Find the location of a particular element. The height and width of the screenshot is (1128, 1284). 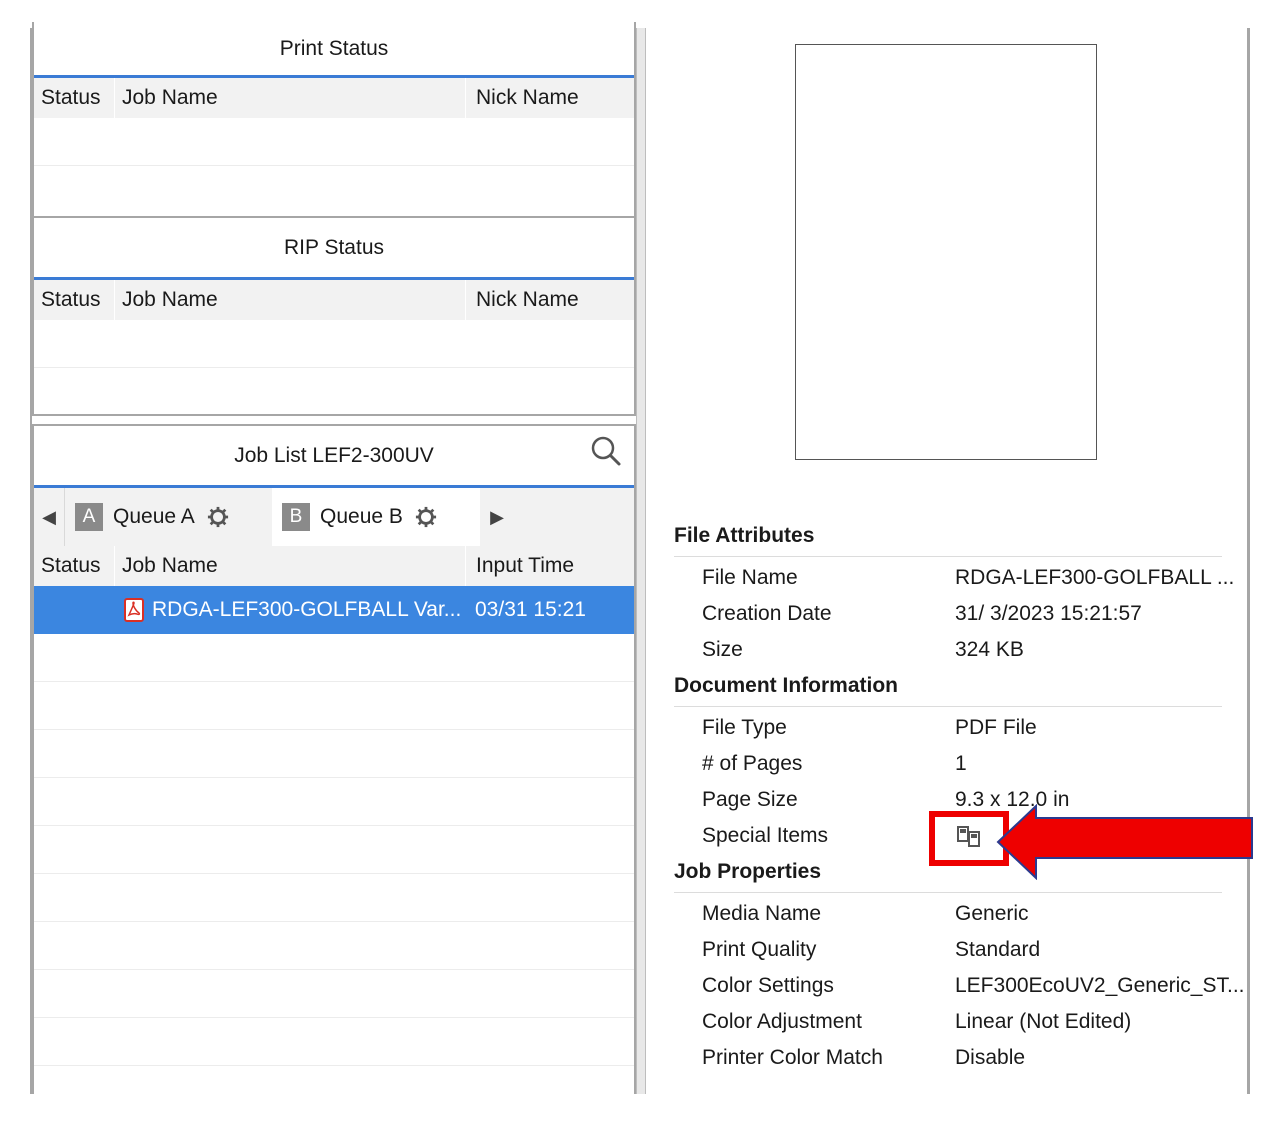

attr-label: Print Quality is located at coordinates (759, 949).